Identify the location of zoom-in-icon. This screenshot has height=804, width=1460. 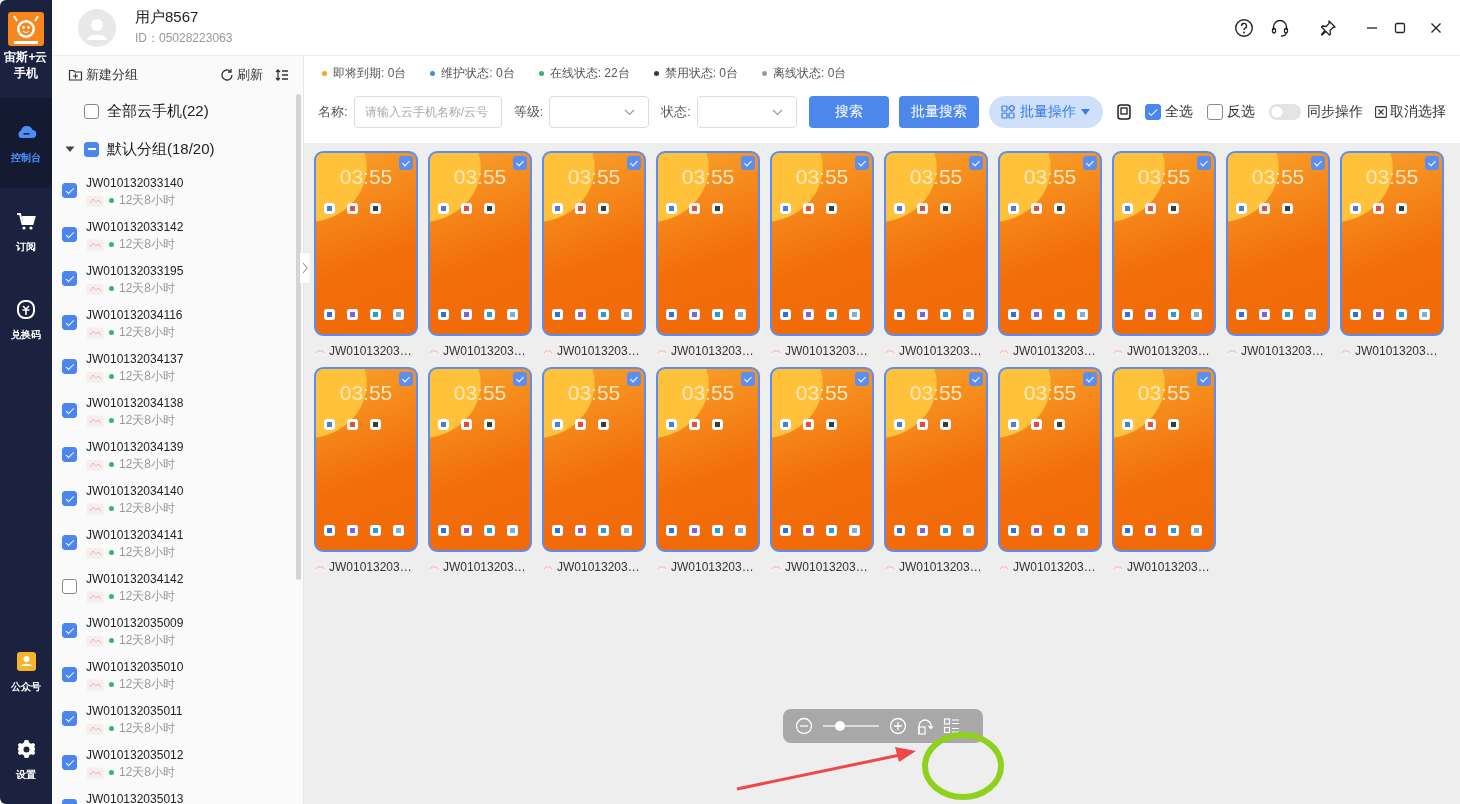
(898, 726).